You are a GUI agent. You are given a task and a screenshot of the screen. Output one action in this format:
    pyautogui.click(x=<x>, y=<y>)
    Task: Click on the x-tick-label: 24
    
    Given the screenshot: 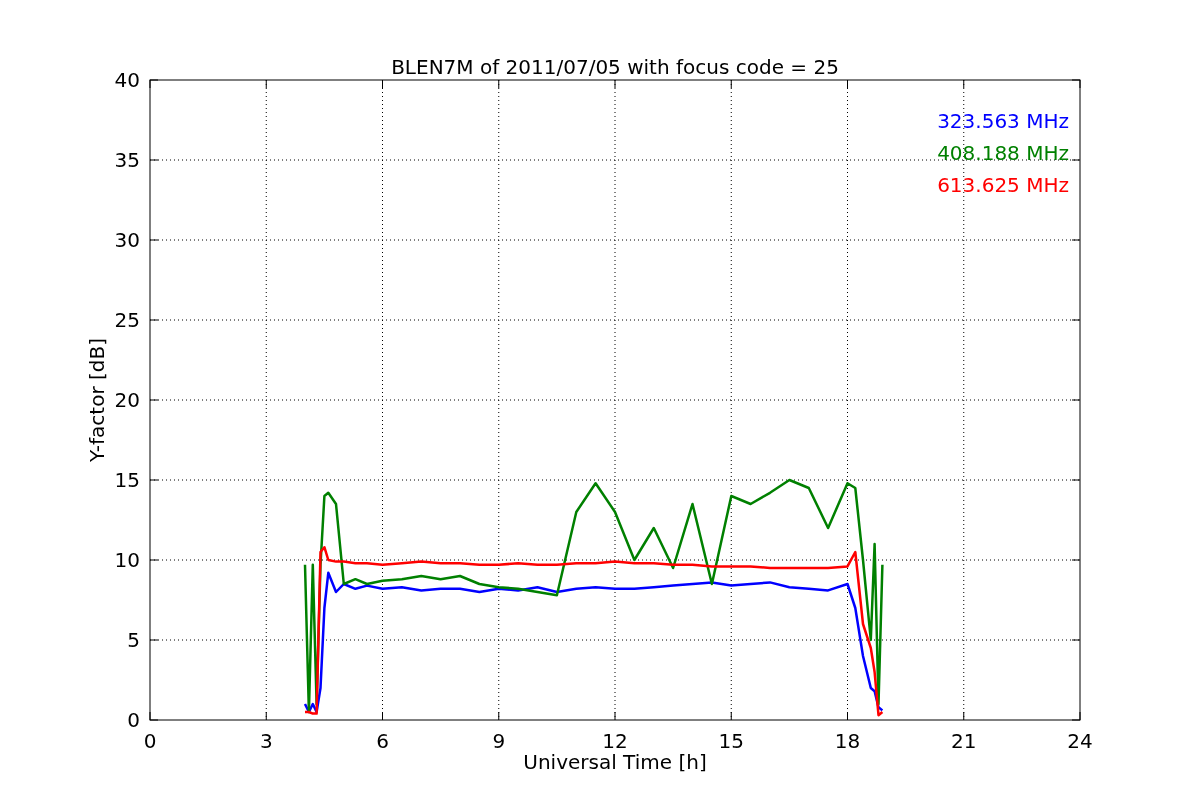 What is the action you would take?
    pyautogui.click(x=1080, y=741)
    